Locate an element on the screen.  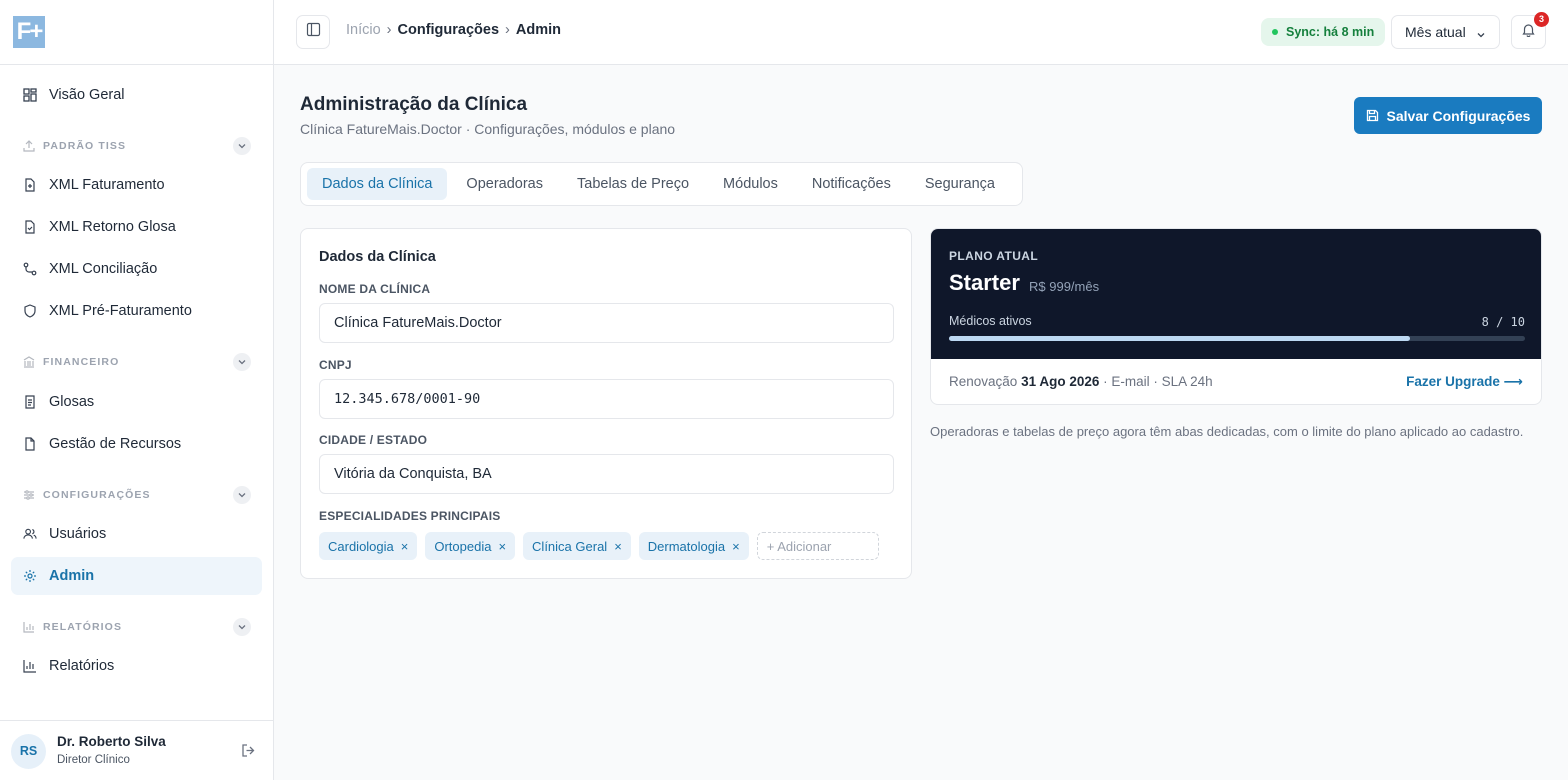
sidebar-item-label: Admin is located at coordinates (72, 576).